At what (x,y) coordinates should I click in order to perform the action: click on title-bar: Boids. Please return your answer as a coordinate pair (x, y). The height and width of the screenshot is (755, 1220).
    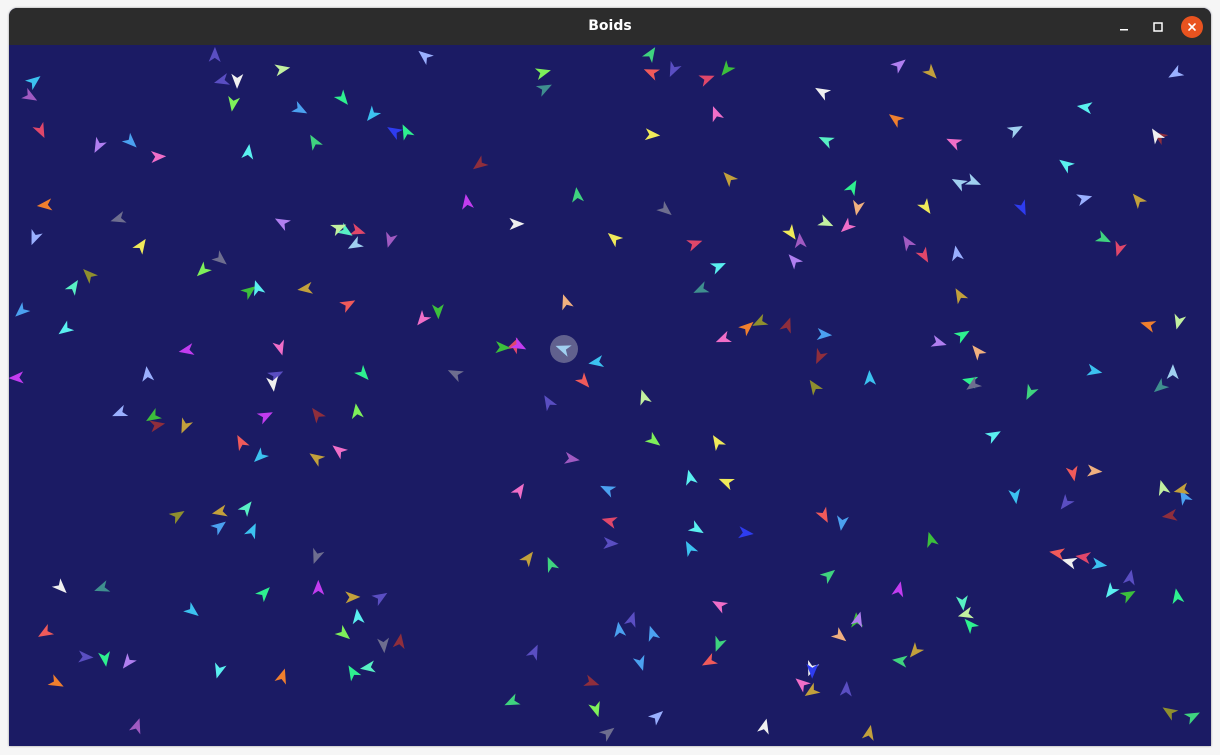
    Looking at the image, I should click on (610, 26).